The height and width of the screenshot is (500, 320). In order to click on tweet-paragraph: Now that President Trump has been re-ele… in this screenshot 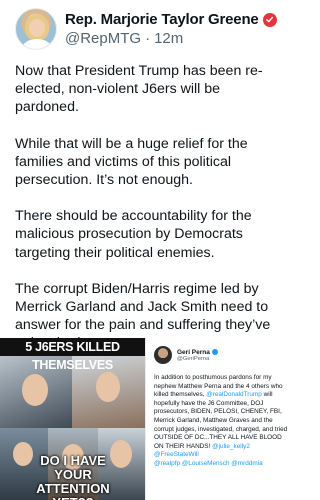, I will do `click(139, 89)`.